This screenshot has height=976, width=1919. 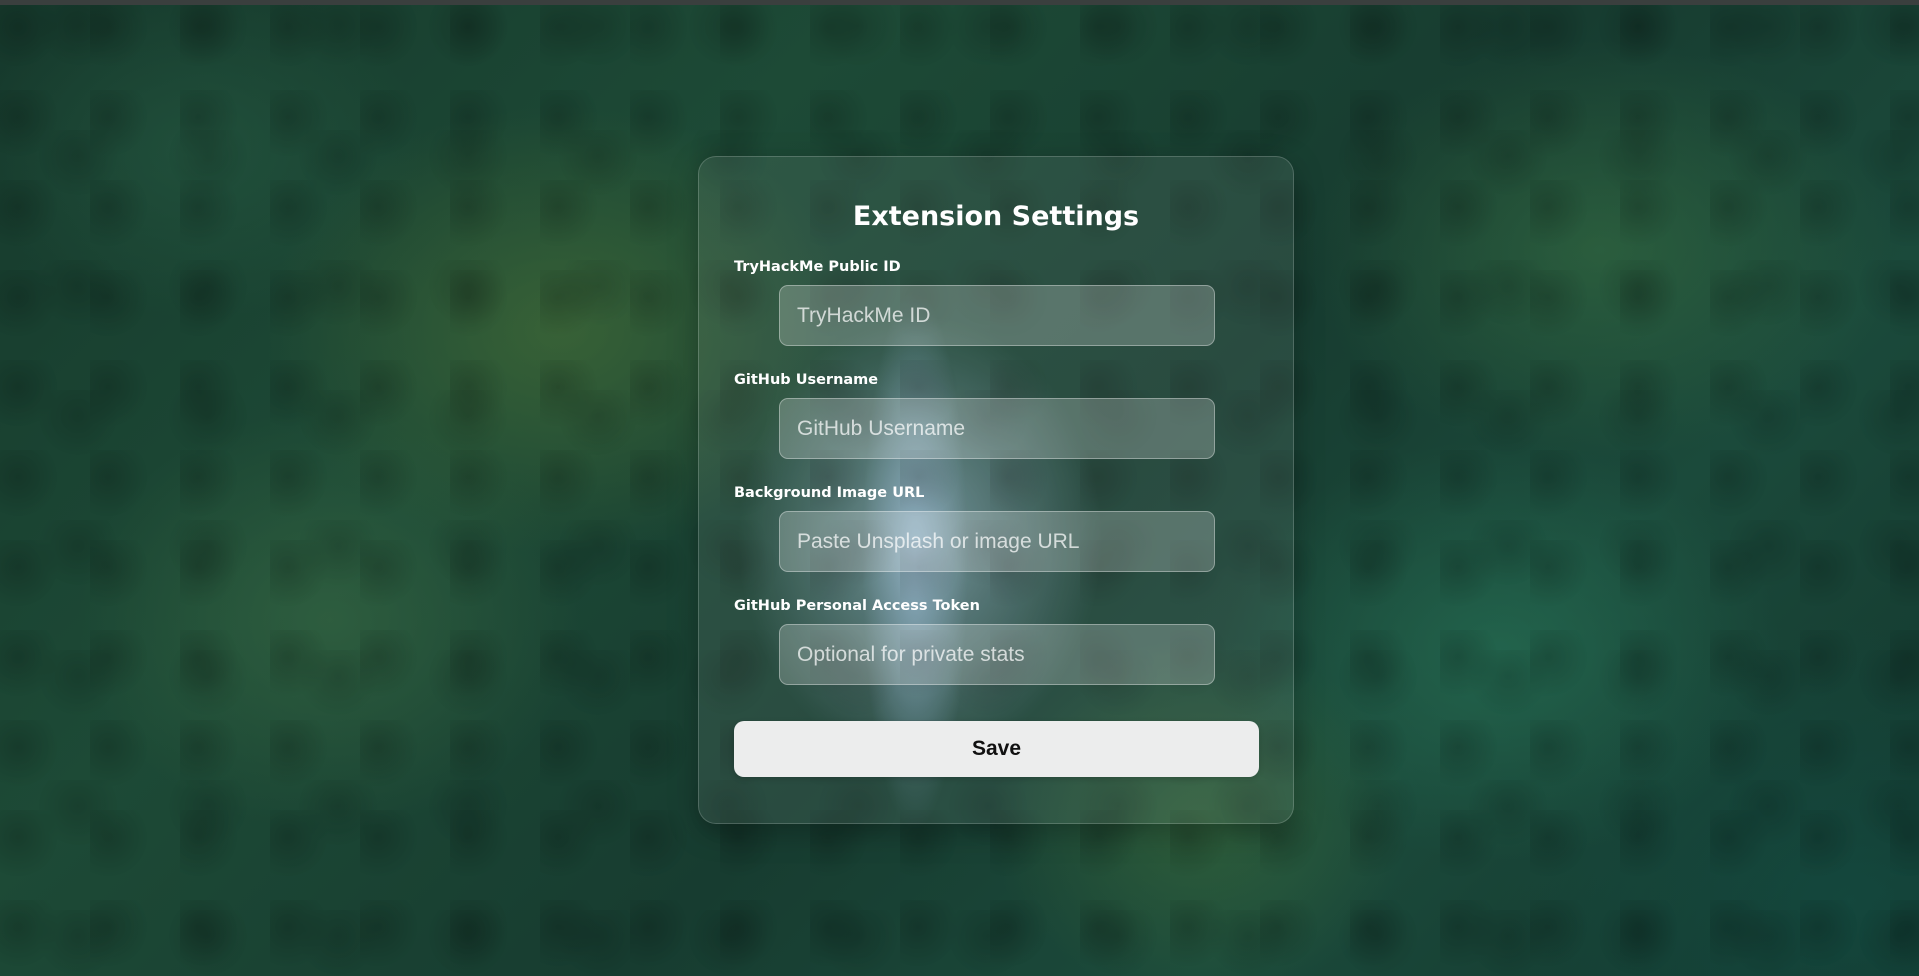 I want to click on top-border, so click(x=959, y=2).